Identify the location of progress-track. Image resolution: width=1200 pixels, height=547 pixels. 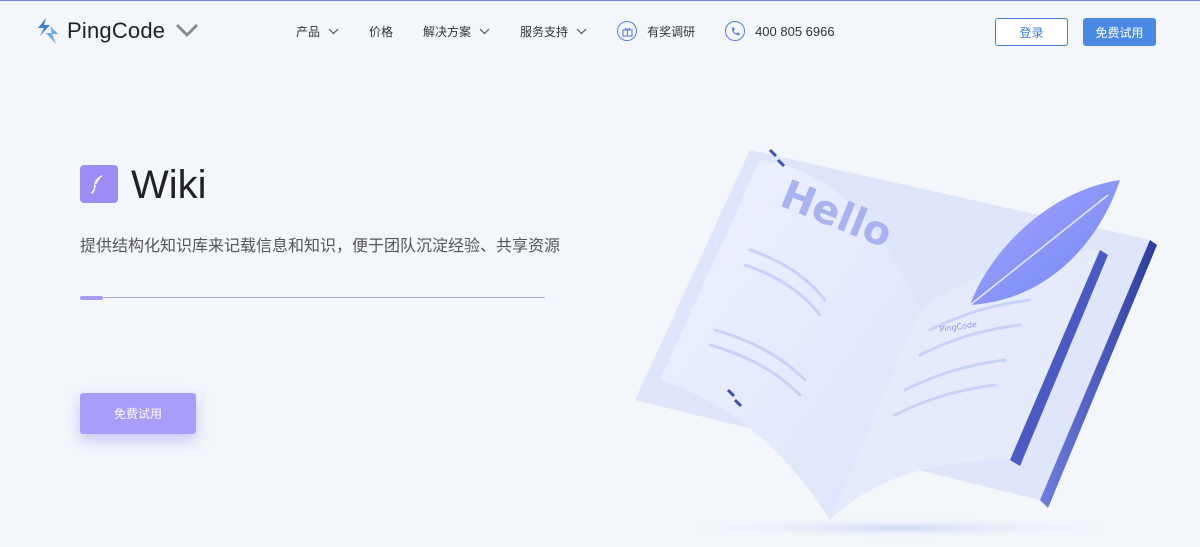
(312, 297).